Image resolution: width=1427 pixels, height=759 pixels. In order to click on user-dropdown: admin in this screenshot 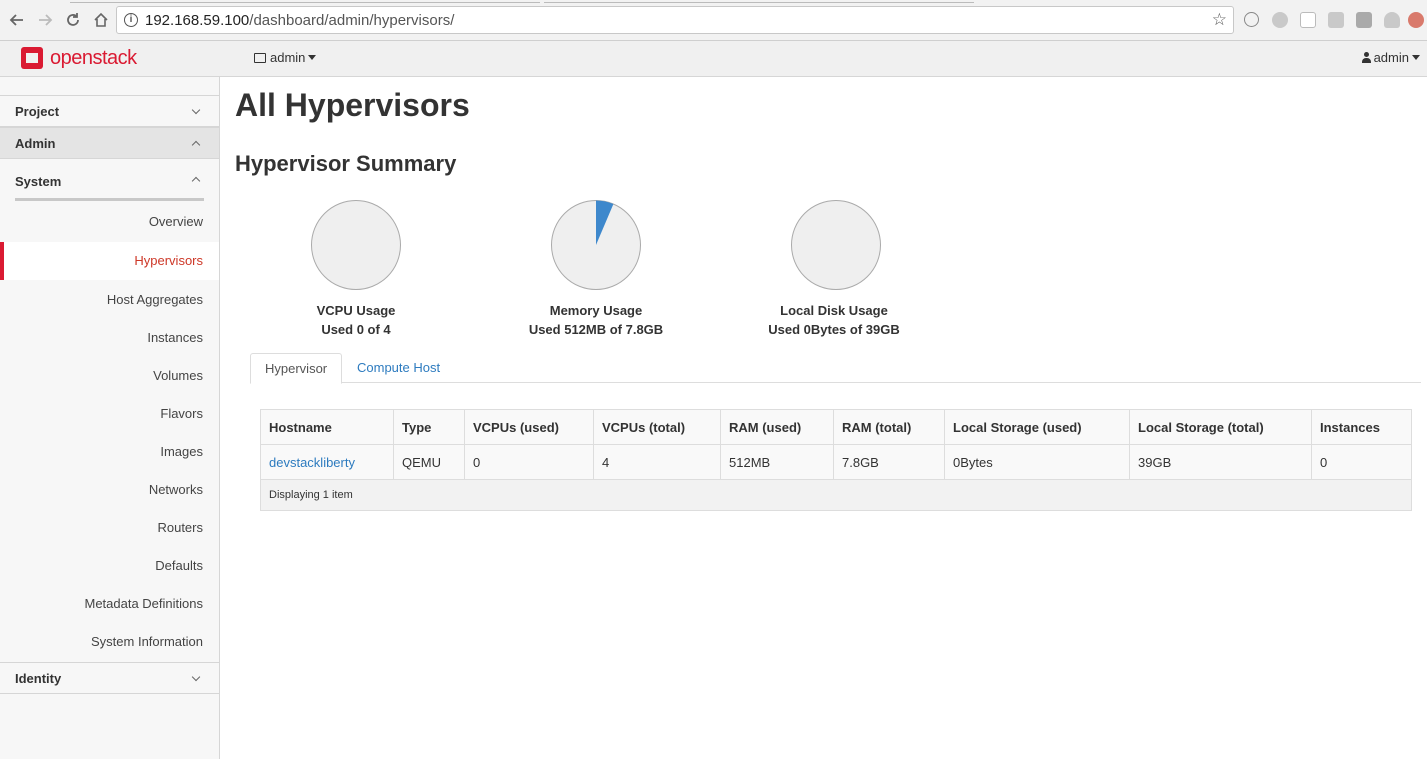, I will do `click(1390, 57)`.